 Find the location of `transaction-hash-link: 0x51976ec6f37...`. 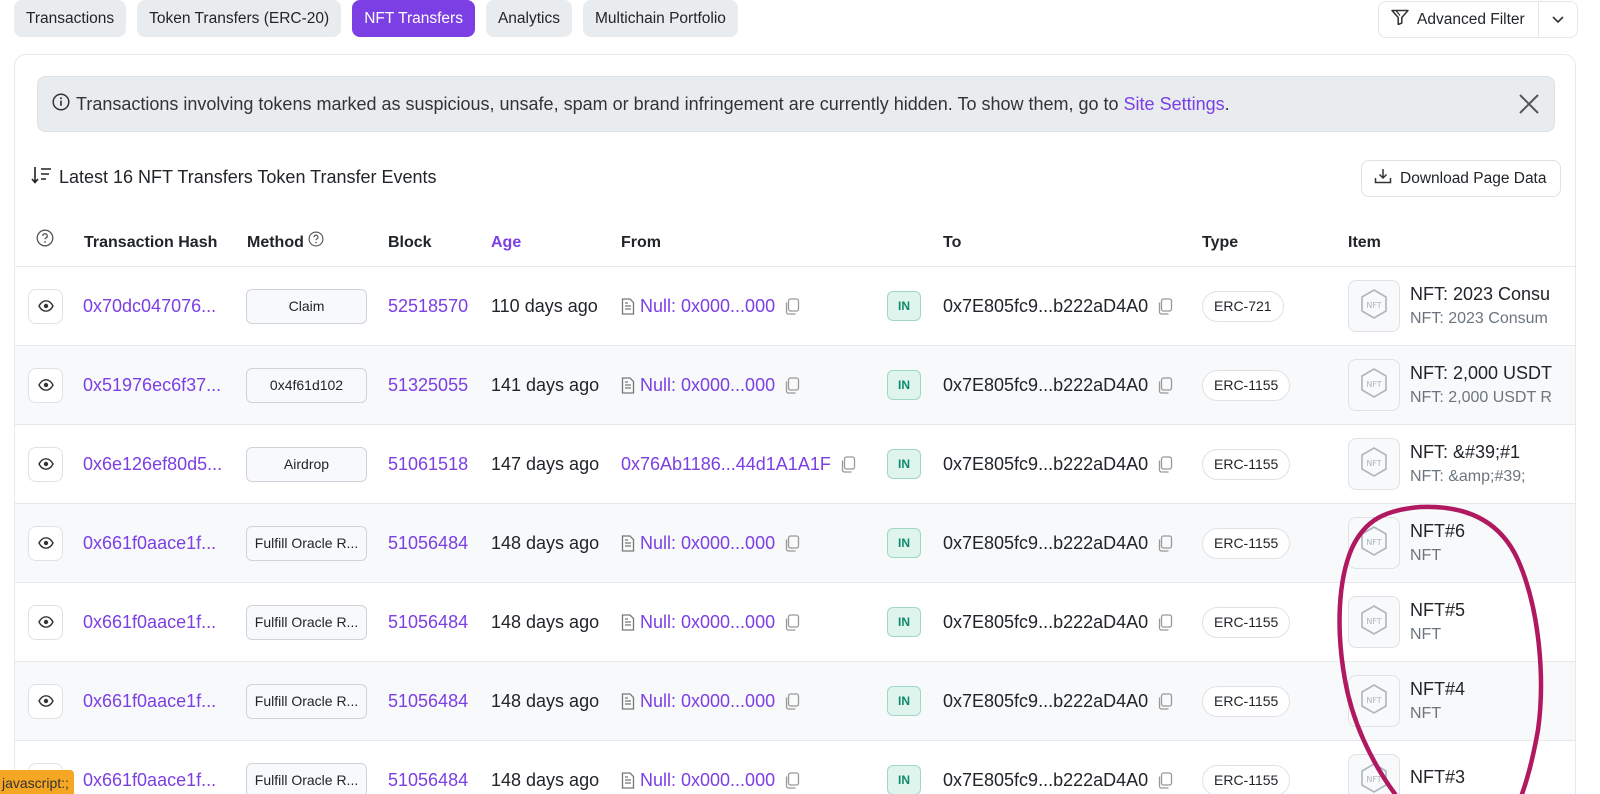

transaction-hash-link: 0x51976ec6f37... is located at coordinates (152, 385).